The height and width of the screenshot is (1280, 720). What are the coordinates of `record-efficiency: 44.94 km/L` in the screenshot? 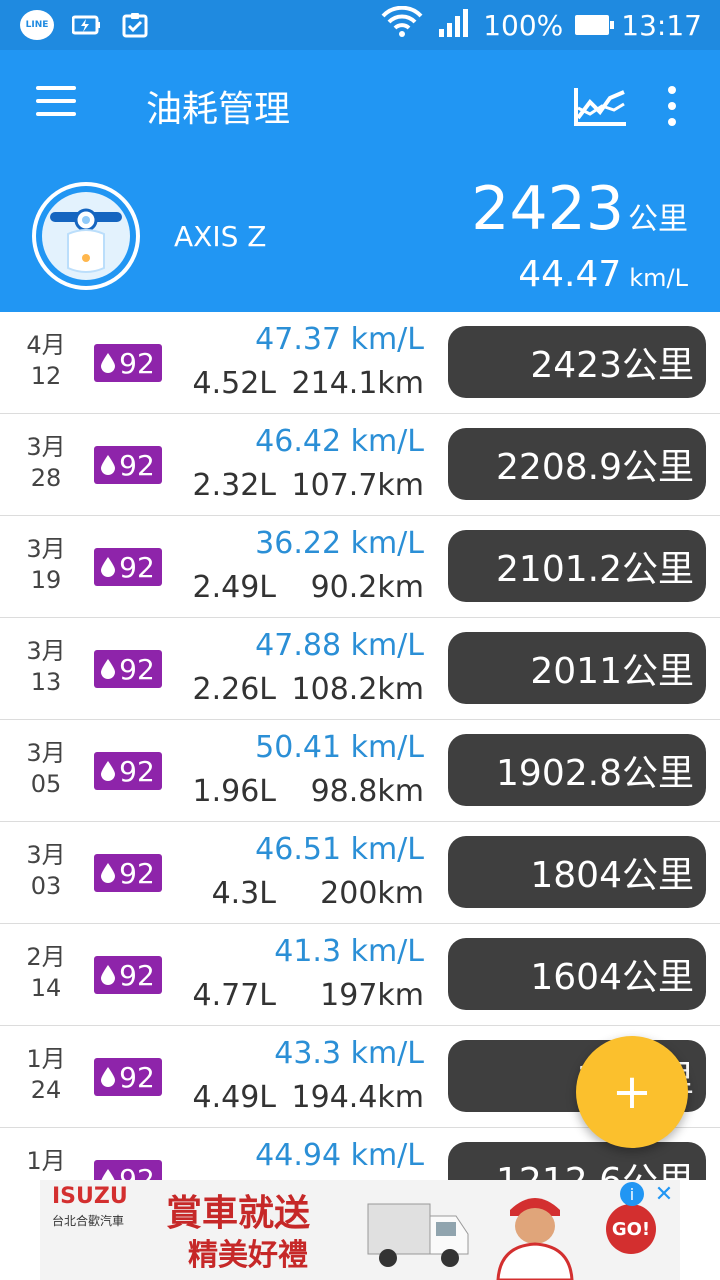 It's located at (339, 1155).